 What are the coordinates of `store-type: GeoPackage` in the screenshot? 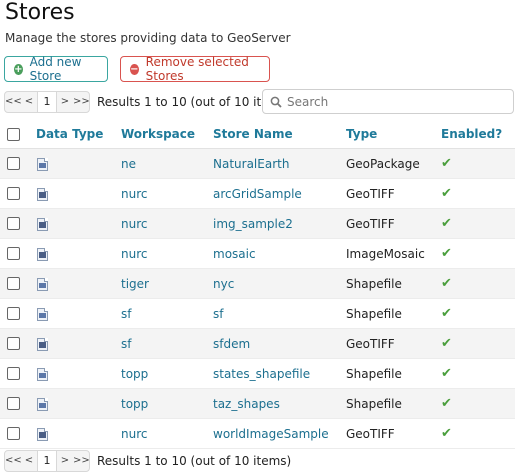 It's located at (383, 163).